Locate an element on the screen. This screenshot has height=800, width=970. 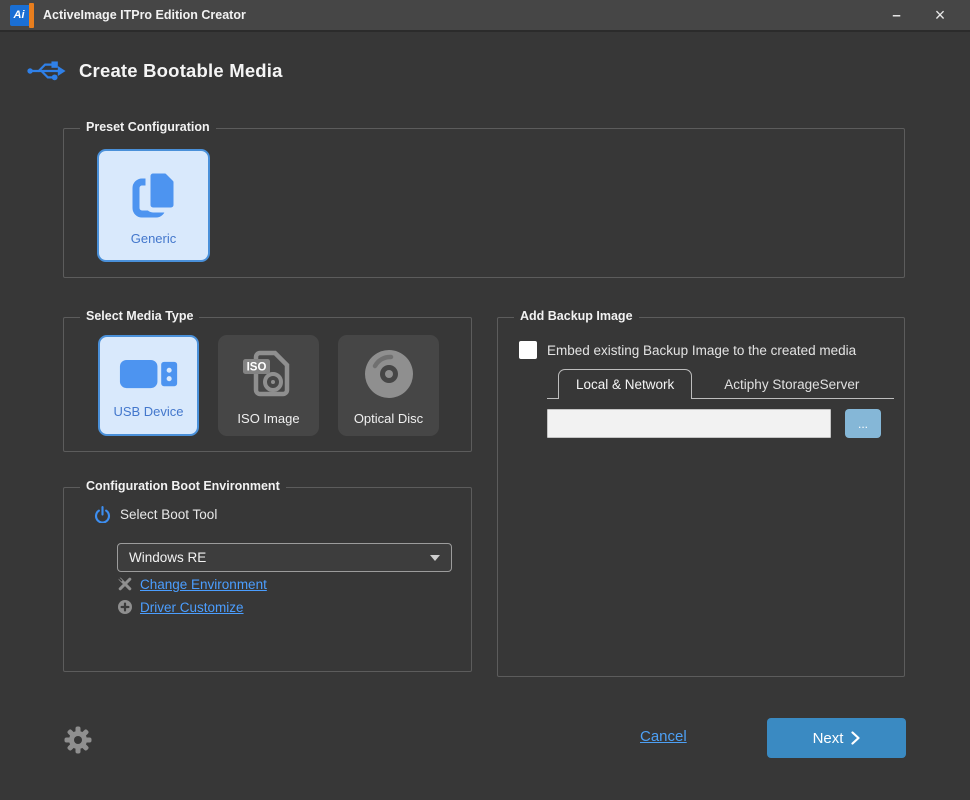
usb-drive-icon is located at coordinates (148, 373).